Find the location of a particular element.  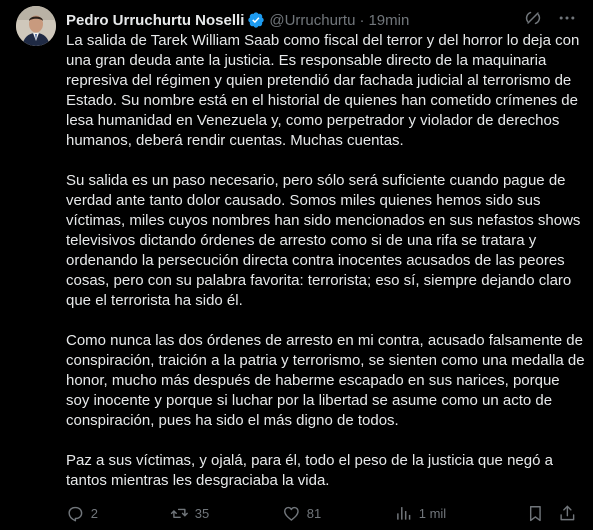

bookmark-icon is located at coordinates (535, 513).